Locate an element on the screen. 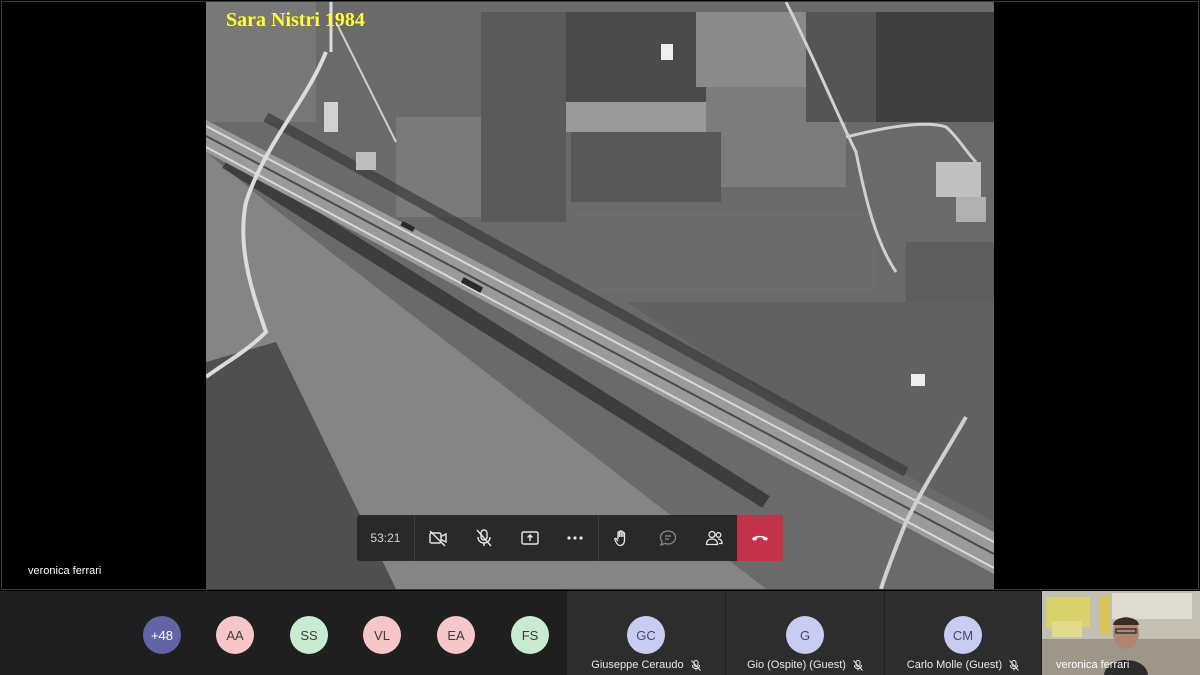 The height and width of the screenshot is (675, 1200). participant-name-row: Gio (Ospite) (Guest) is located at coordinates (805, 665).